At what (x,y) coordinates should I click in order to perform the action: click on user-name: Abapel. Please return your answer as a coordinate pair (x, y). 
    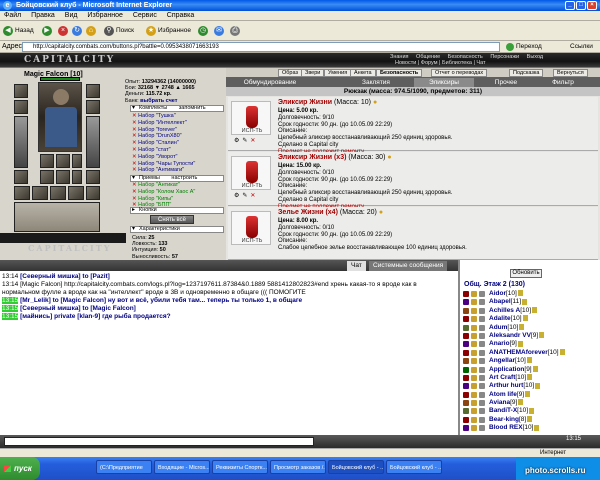
    Looking at the image, I should click on (500, 301).